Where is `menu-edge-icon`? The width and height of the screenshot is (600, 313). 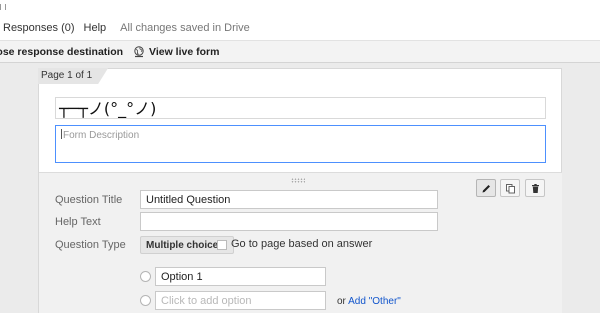
menu-edge-icon is located at coordinates (3, 7).